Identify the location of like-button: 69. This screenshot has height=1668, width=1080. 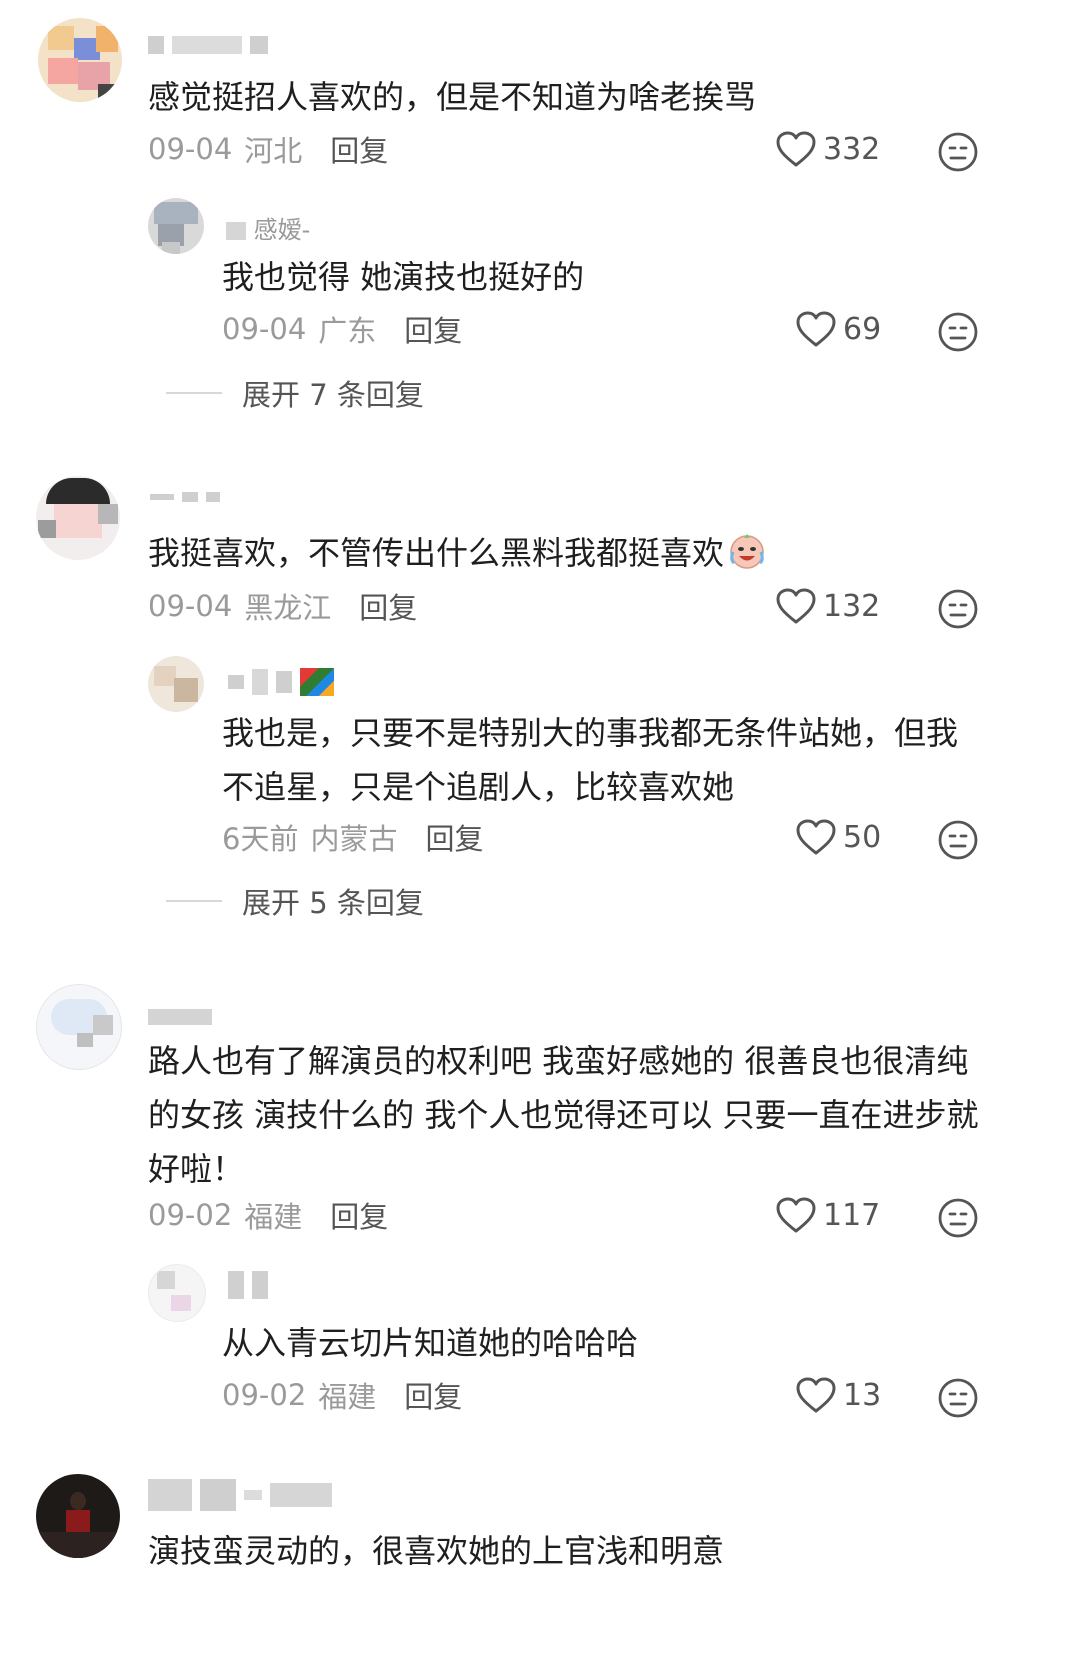
(838, 329).